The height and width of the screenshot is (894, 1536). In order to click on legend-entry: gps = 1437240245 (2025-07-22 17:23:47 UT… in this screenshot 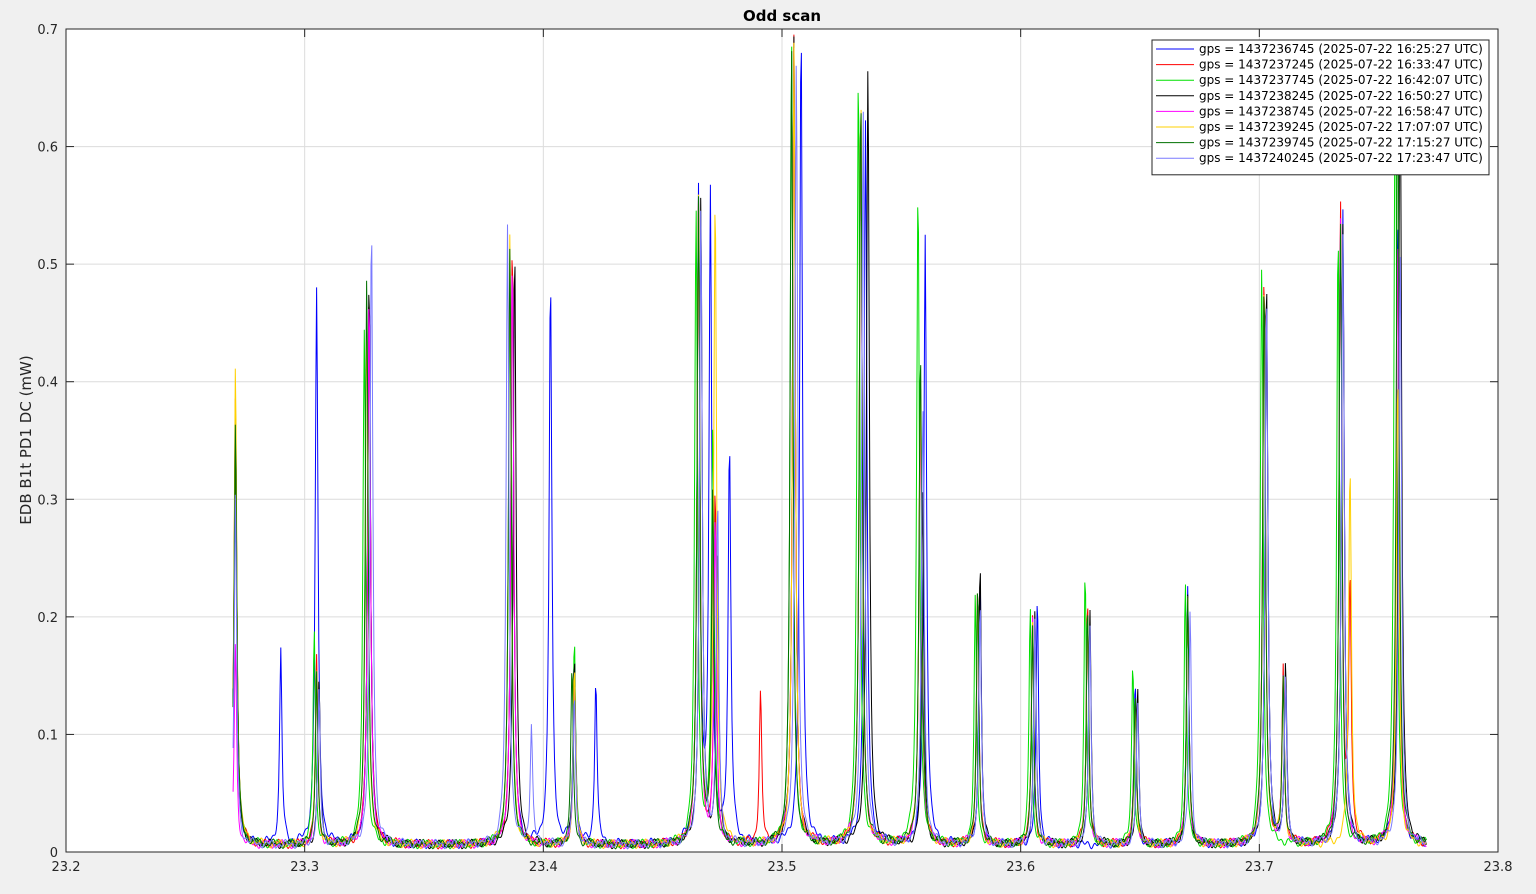, I will do `click(1341, 158)`.